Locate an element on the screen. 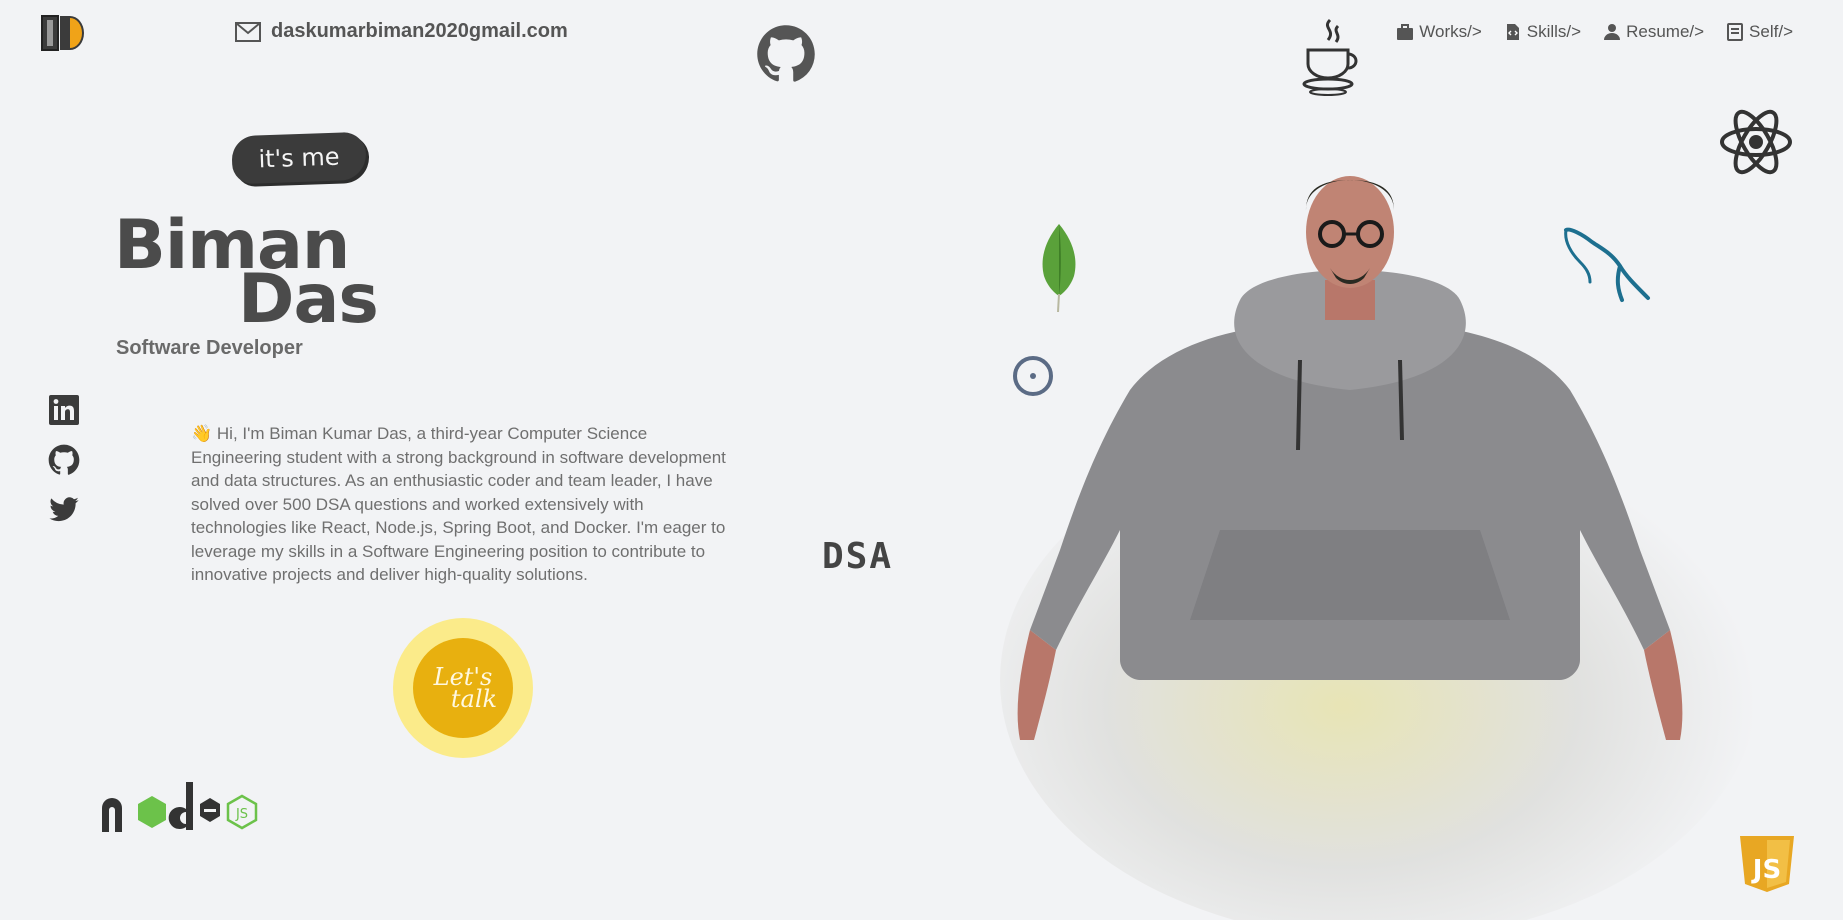 This screenshot has width=1843, height=920. id-card-icon is located at coordinates (1735, 32).